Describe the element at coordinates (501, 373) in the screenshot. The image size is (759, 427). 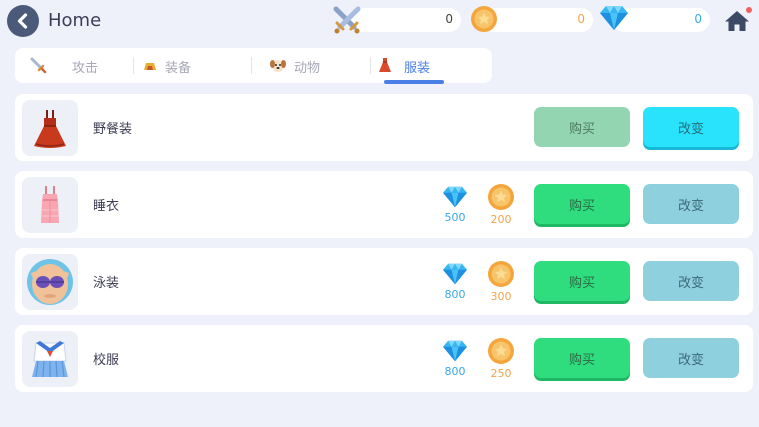
I see `coin-price-value: 250` at that location.